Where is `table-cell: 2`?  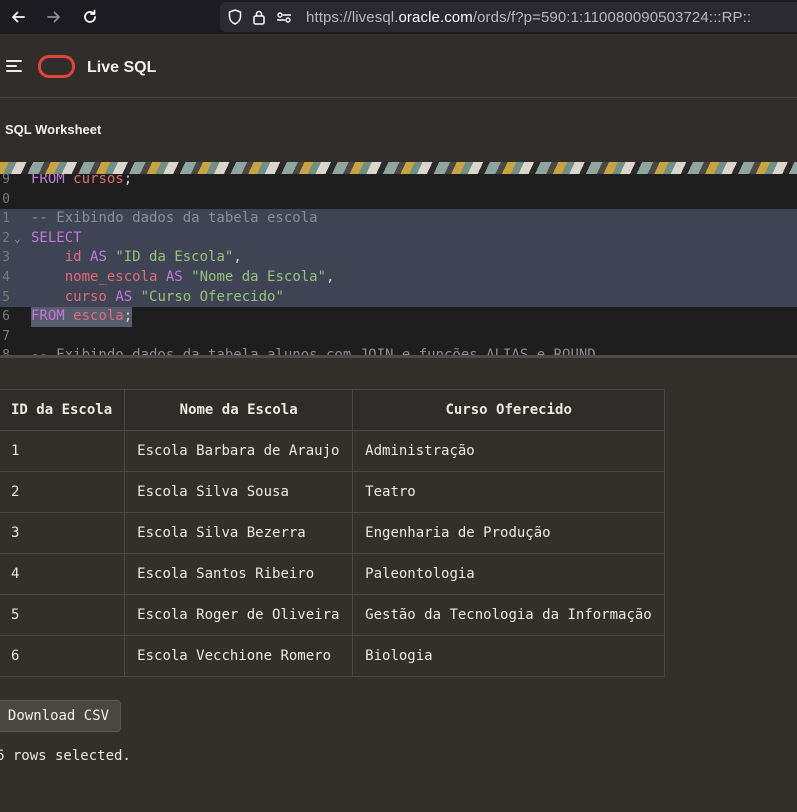
table-cell: 2 is located at coordinates (63, 492).